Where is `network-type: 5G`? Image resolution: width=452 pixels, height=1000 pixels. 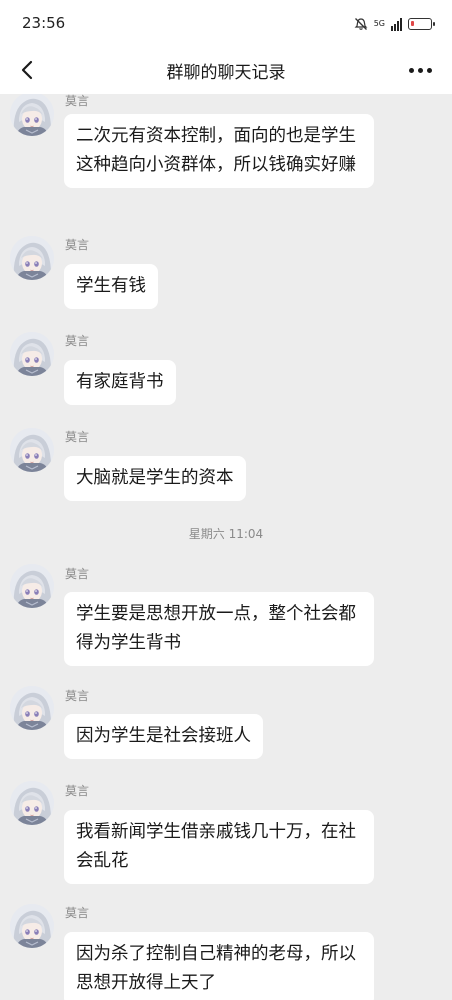
network-type: 5G is located at coordinates (379, 23).